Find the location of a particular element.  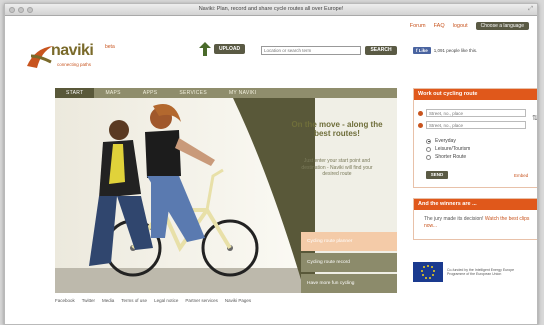

facebook-like: f Like 1,091 people like this. is located at coordinates (445, 50).